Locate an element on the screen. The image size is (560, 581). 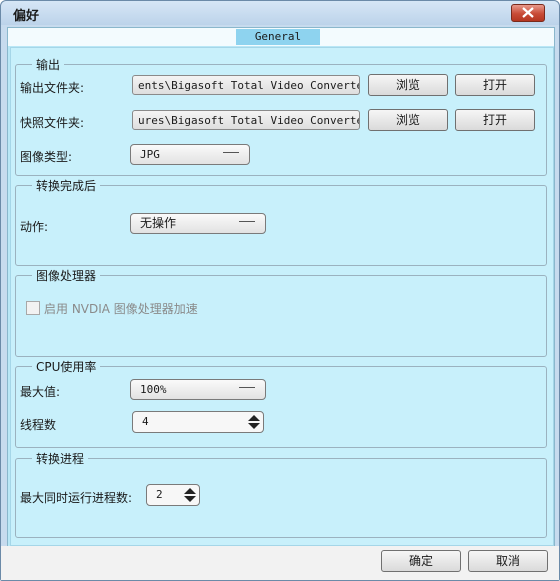
action-value: 无操作 is located at coordinates (158, 223).